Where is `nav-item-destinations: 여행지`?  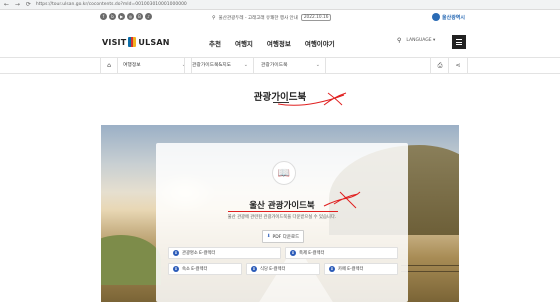 nav-item-destinations: 여행지 is located at coordinates (244, 43).